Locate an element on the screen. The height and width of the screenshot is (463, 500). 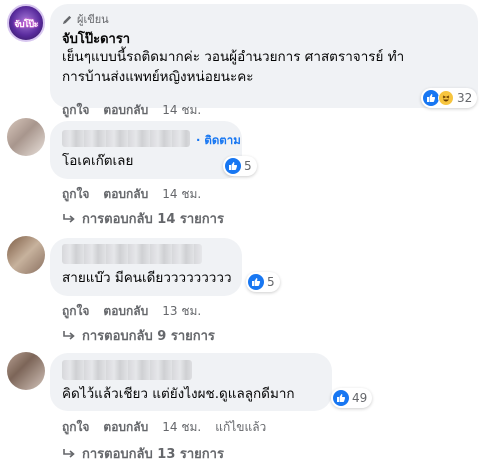
reaction-summary: 49 is located at coordinates (352, 398).